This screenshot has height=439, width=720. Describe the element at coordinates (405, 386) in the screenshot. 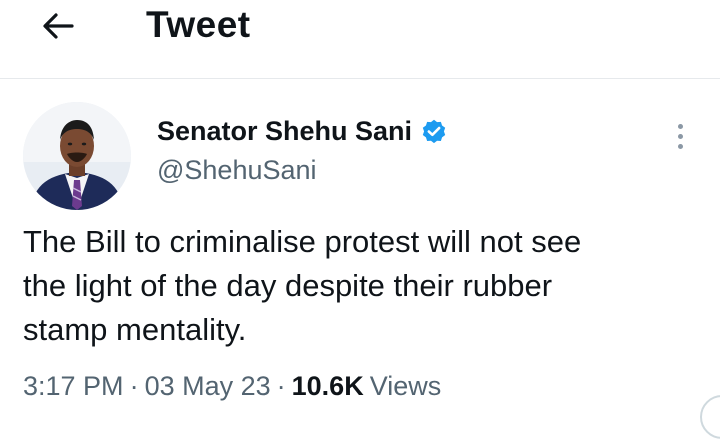

I see `views-label: Views` at that location.